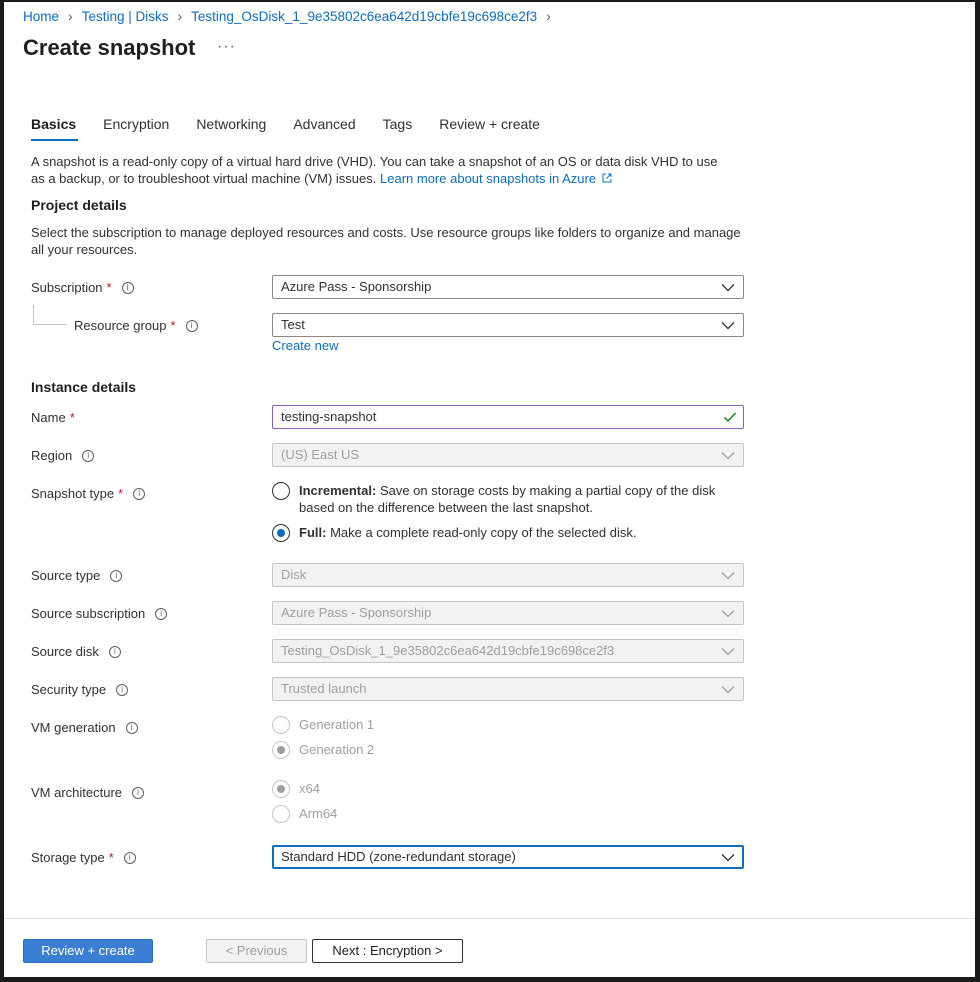 Image resolution: width=980 pixels, height=982 pixels. What do you see at coordinates (313, 532) in the screenshot?
I see `full-title: Full:` at bounding box center [313, 532].